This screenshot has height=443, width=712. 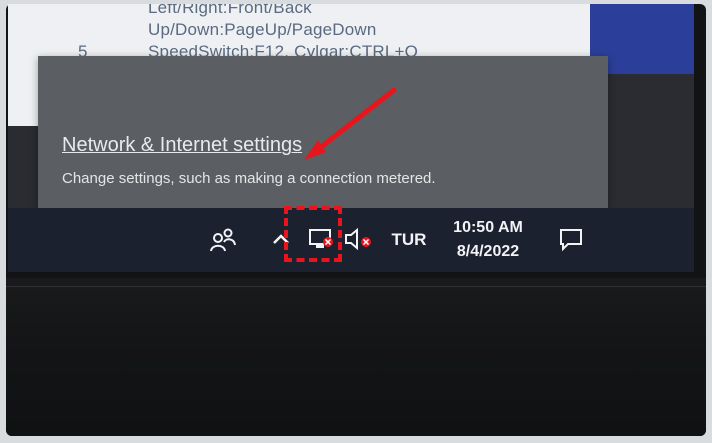 I want to click on bezel-edge, so click(x=356, y=286).